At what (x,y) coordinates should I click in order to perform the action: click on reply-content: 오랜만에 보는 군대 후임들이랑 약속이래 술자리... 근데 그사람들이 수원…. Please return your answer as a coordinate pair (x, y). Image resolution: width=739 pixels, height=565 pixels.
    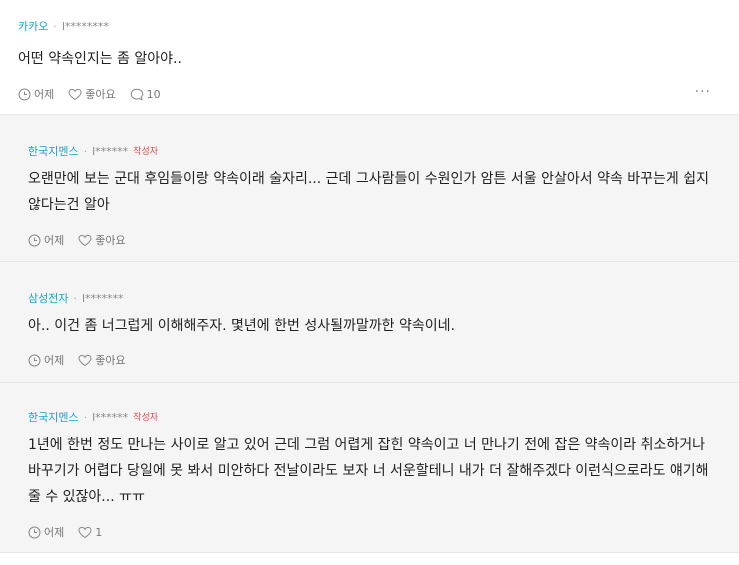
    Looking at the image, I should click on (369, 192).